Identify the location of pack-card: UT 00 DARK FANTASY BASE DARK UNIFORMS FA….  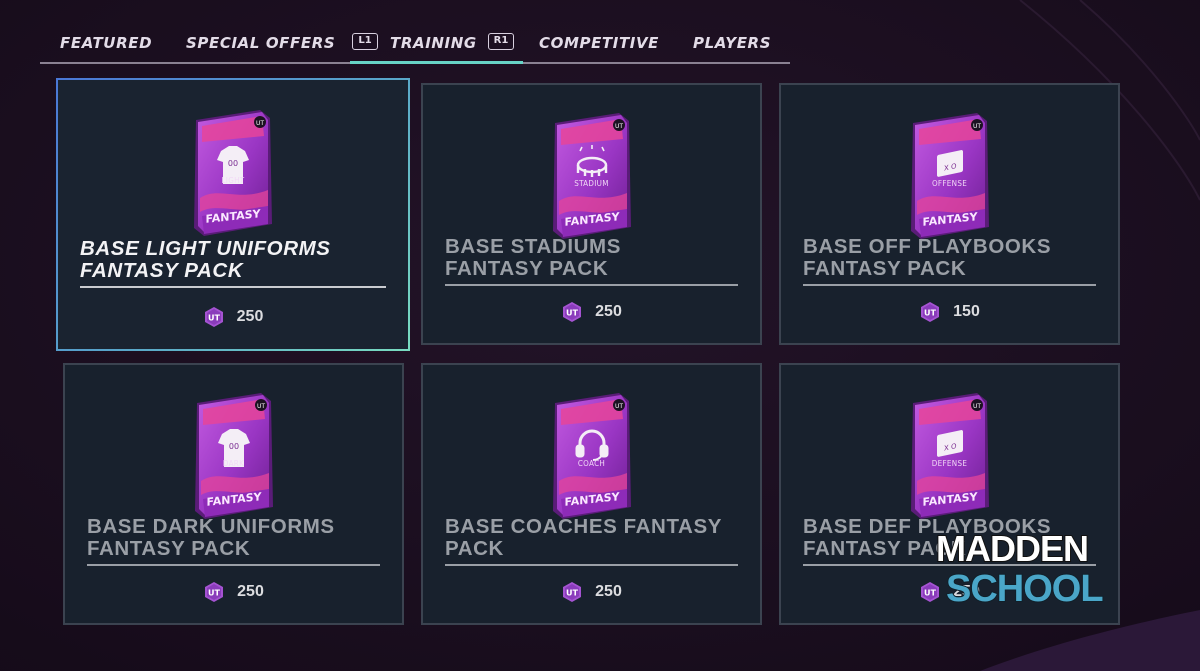
(233, 494).